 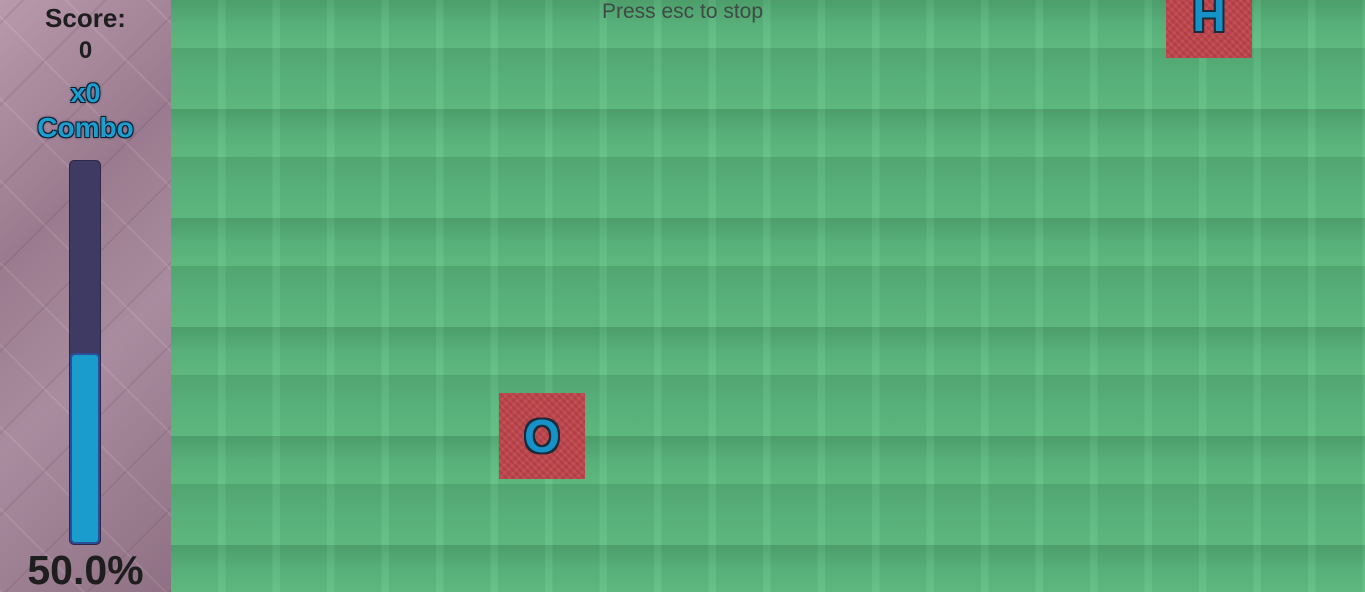 What do you see at coordinates (682, 11) in the screenshot?
I see `stop-hint: Press esc to stop` at bounding box center [682, 11].